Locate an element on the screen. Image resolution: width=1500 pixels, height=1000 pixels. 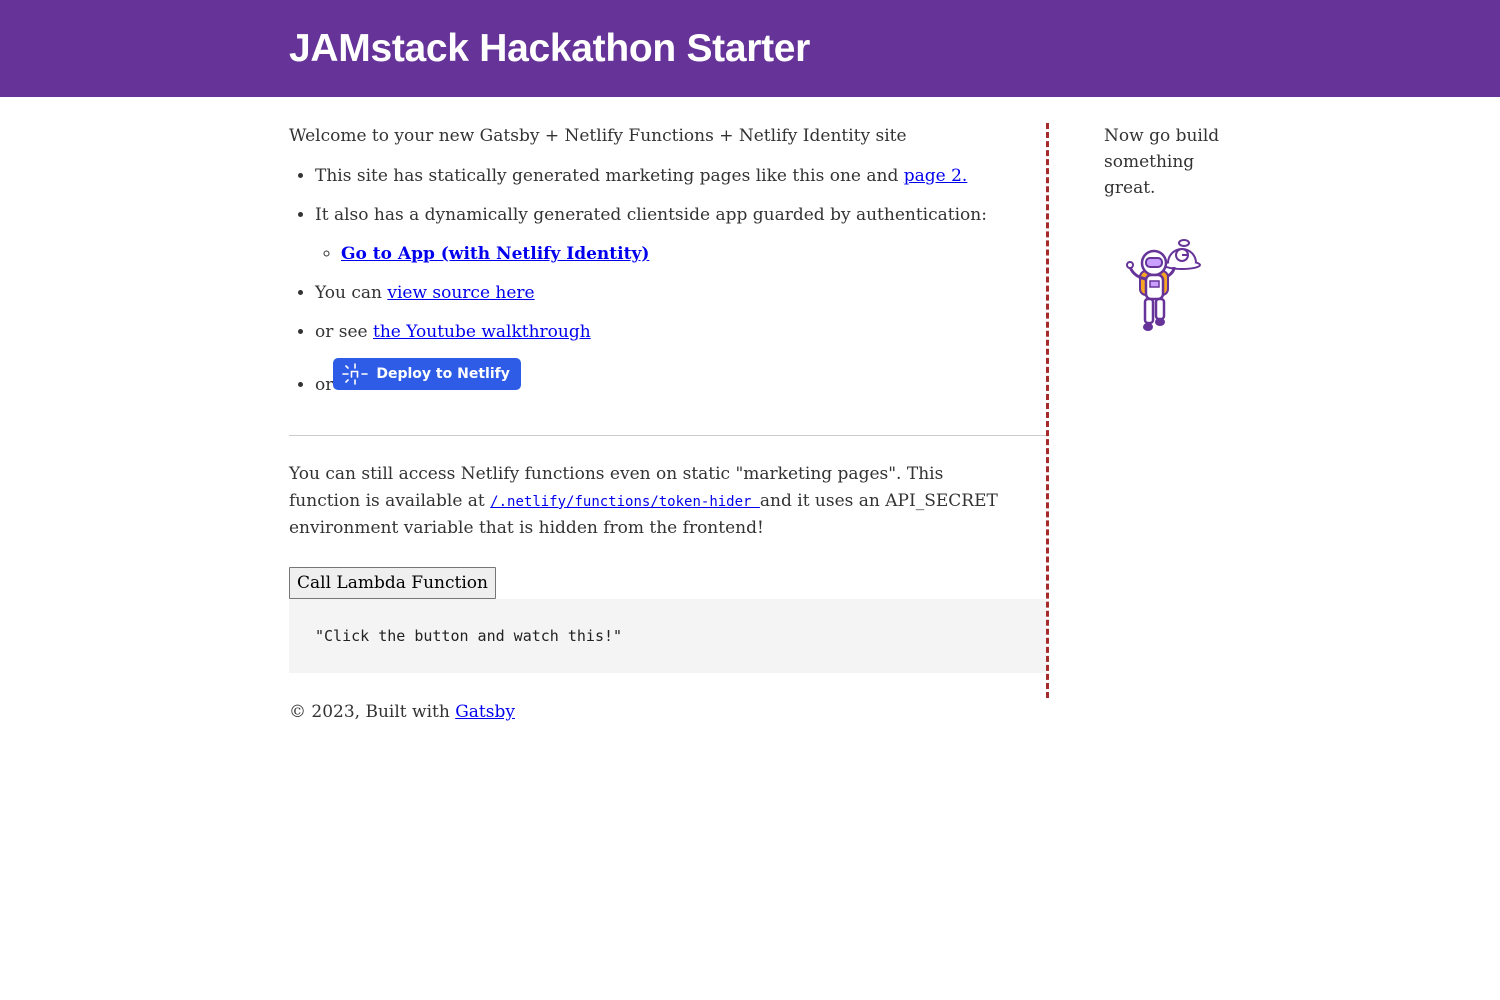
list-item-text: or is located at coordinates (324, 385).